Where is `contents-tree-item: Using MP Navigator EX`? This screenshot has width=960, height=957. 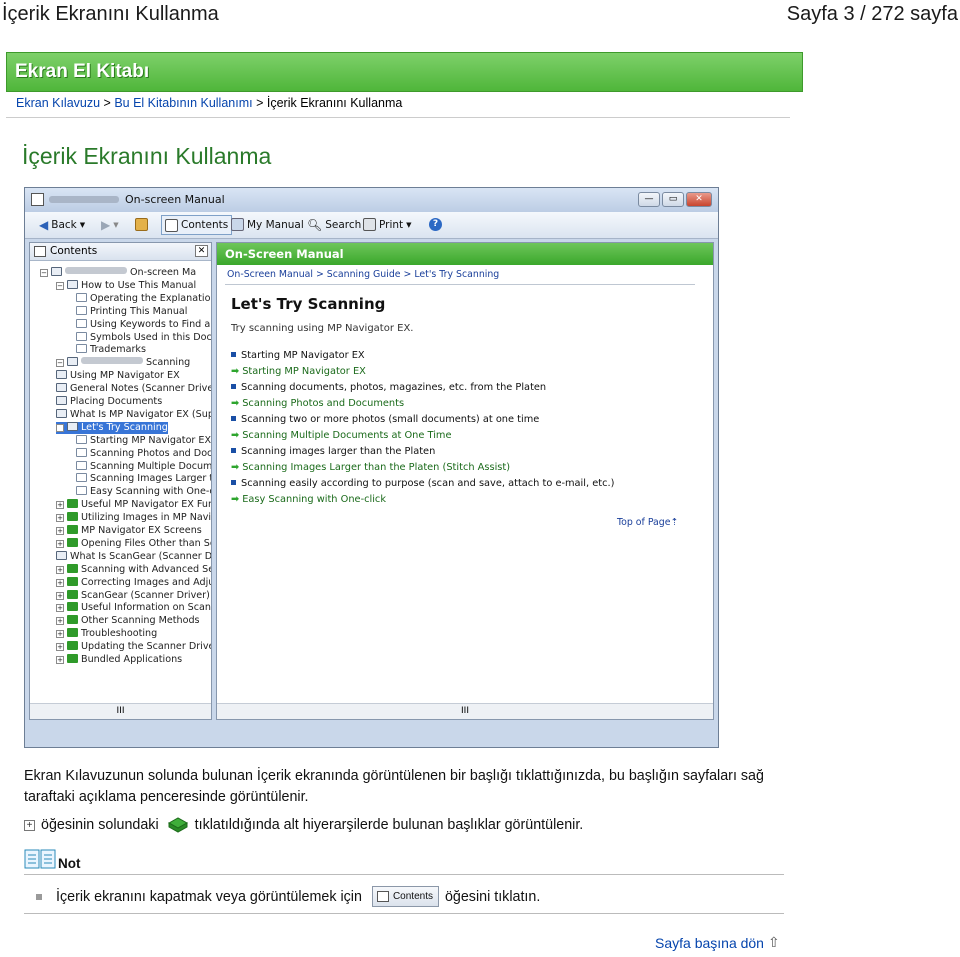 contents-tree-item: Using MP Navigator EX is located at coordinates (118, 376).